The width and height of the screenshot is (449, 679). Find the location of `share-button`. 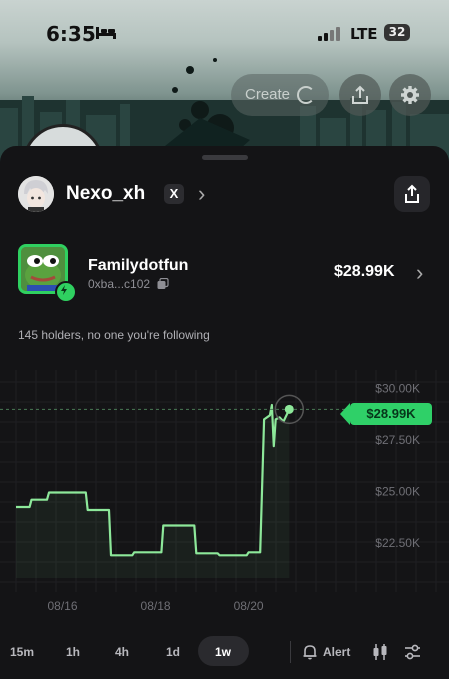

share-button is located at coordinates (412, 194).